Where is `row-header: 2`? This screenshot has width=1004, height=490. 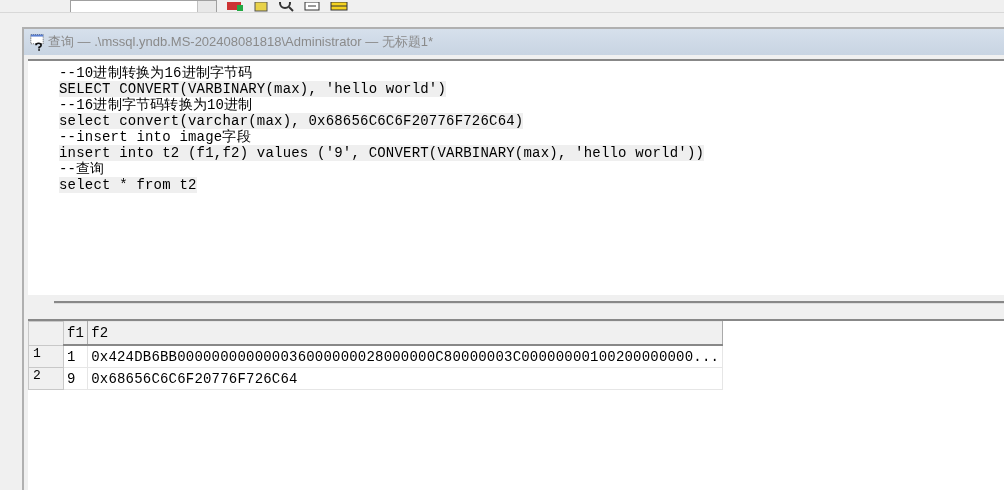
row-header: 2 is located at coordinates (46, 378).